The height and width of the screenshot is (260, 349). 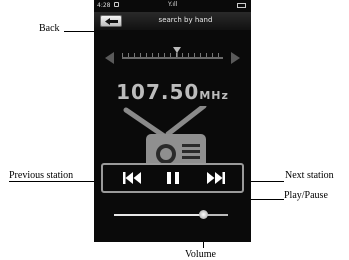 I want to click on volume-knob, so click(x=203, y=214).